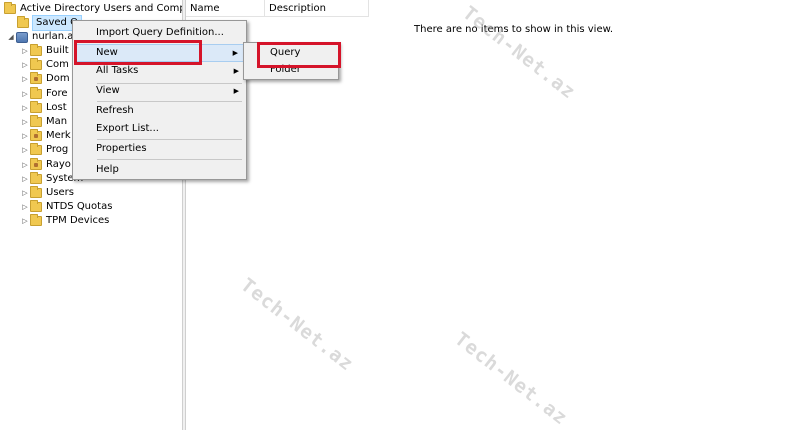  What do you see at coordinates (22, 37) in the screenshot?
I see `domain-icon` at bounding box center [22, 37].